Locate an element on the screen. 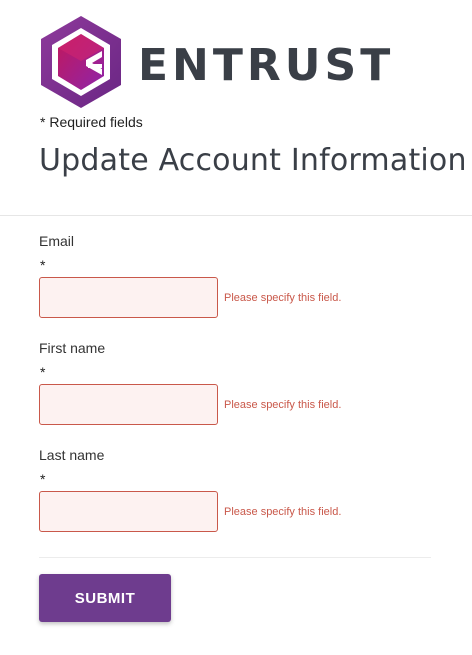 The image size is (472, 655). first-name-label: First name is located at coordinates (72, 348).